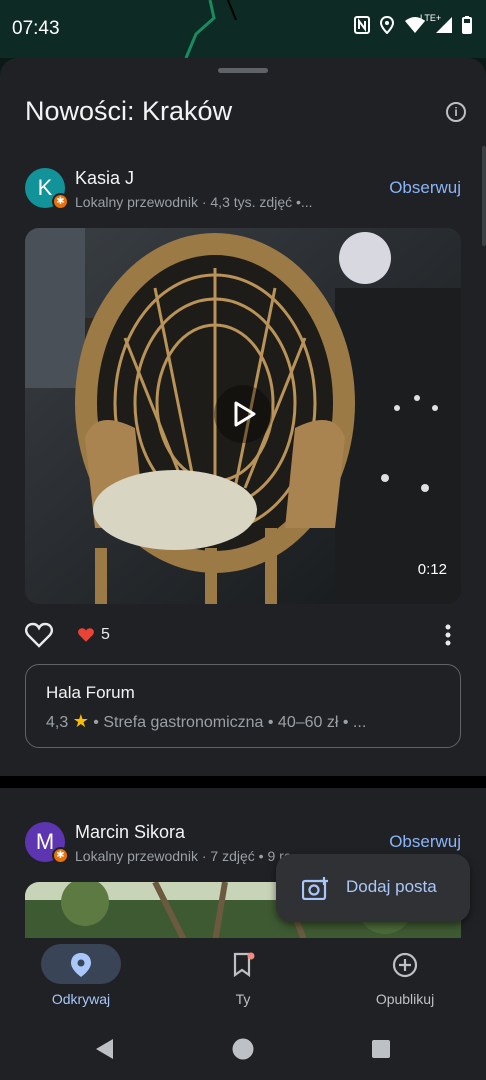 Image resolution: width=486 pixels, height=1080 pixels. Describe the element at coordinates (129, 111) in the screenshot. I see `page-title: Nowości: Kraków` at that location.